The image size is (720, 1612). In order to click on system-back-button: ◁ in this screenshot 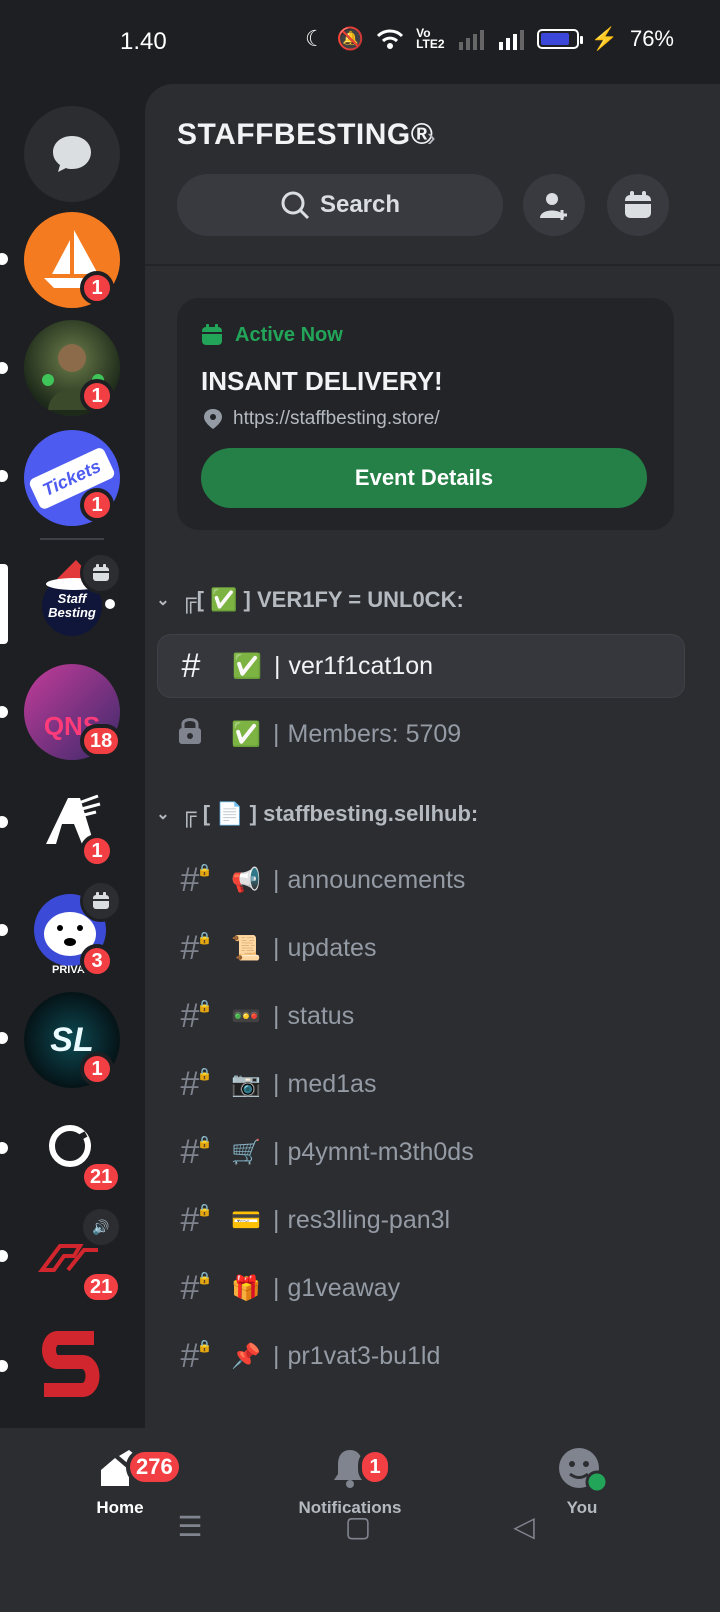, I will do `click(524, 1530)`.